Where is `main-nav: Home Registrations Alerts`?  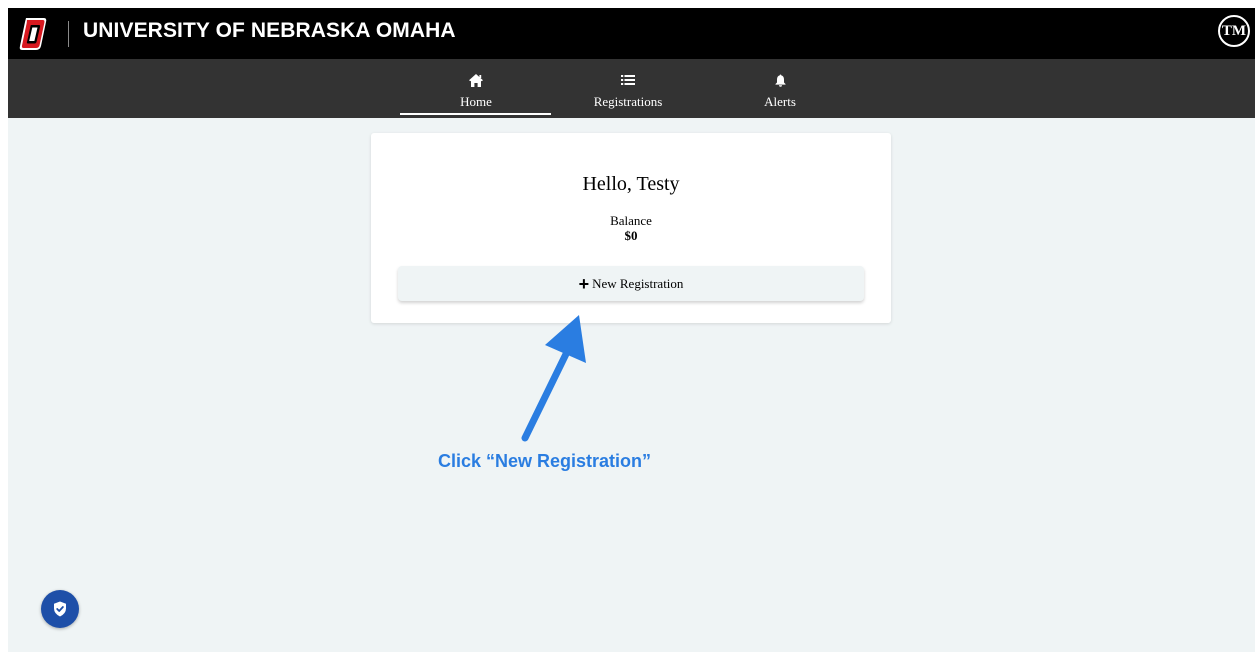 main-nav: Home Registrations Alerts is located at coordinates (631, 88).